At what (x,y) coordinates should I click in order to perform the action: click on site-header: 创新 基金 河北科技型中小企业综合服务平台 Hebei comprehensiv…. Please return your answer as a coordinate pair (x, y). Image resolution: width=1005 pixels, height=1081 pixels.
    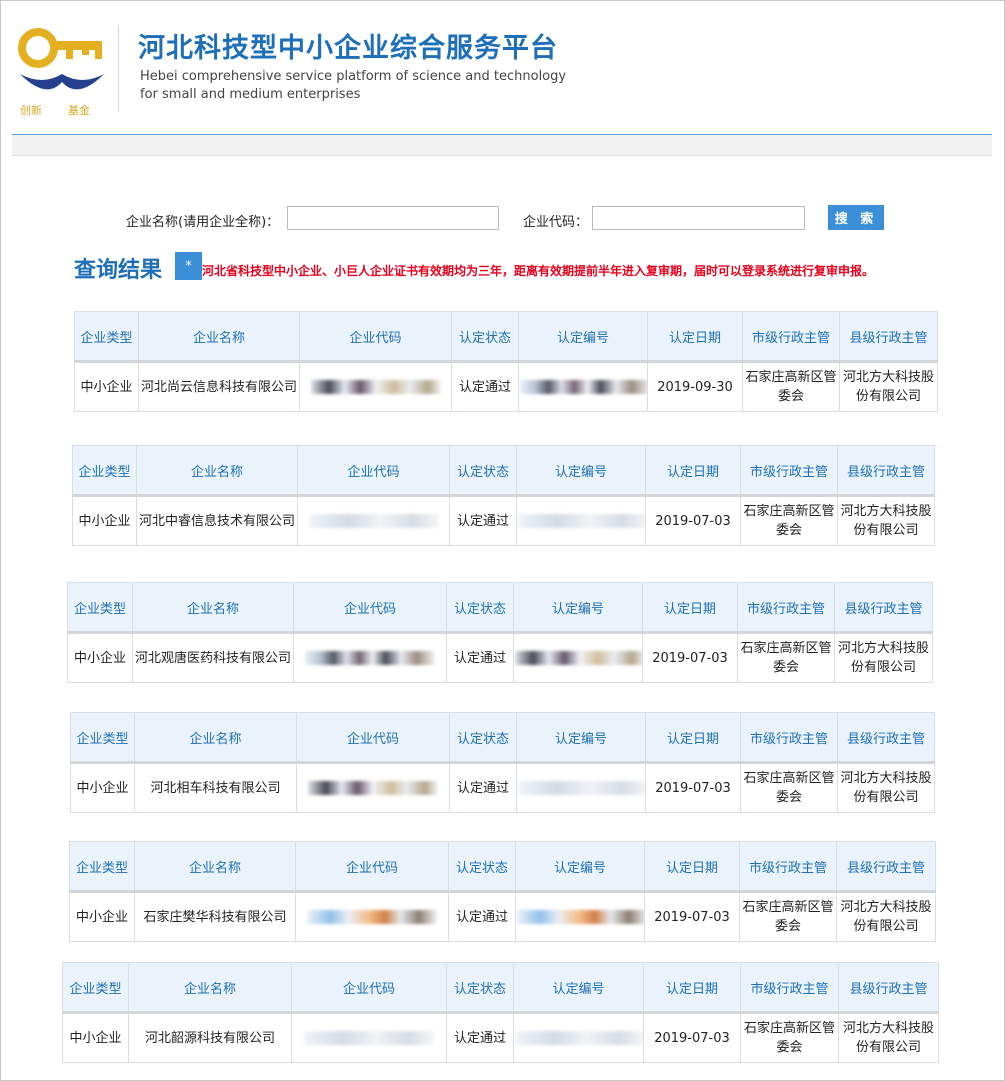
    Looking at the image, I should click on (502, 71).